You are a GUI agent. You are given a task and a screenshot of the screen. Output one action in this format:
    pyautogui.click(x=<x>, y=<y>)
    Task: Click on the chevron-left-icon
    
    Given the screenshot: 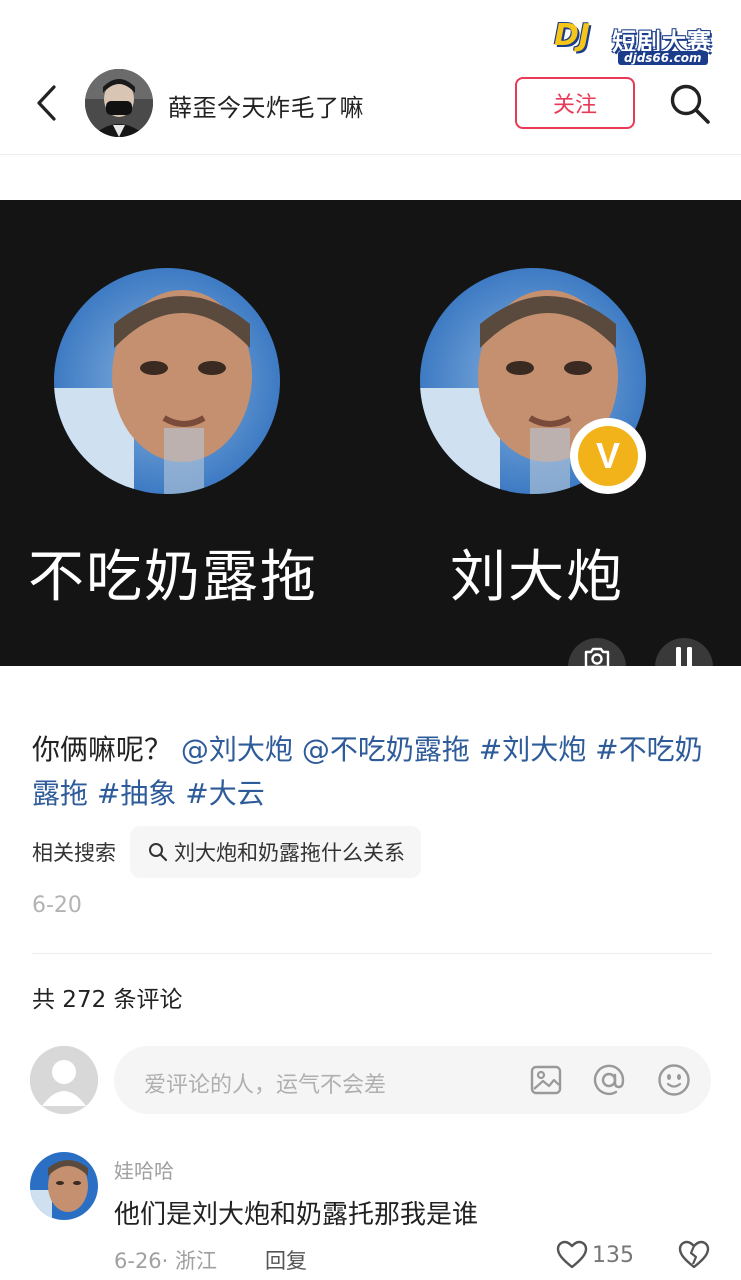 What is the action you would take?
    pyautogui.click(x=46, y=103)
    